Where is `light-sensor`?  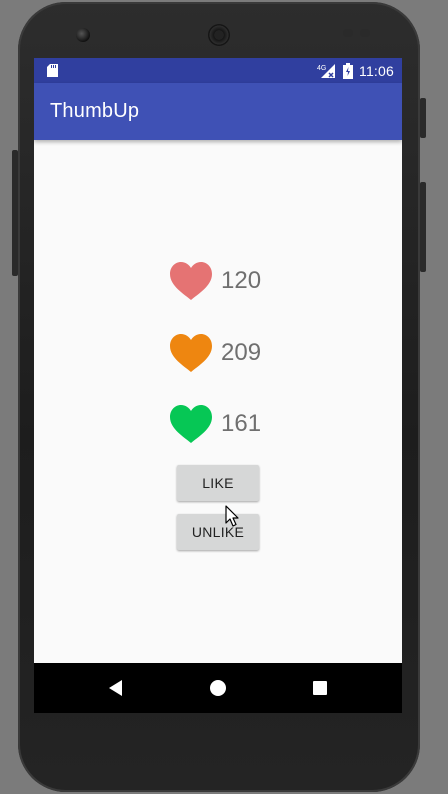
light-sensor is located at coordinates (365, 33).